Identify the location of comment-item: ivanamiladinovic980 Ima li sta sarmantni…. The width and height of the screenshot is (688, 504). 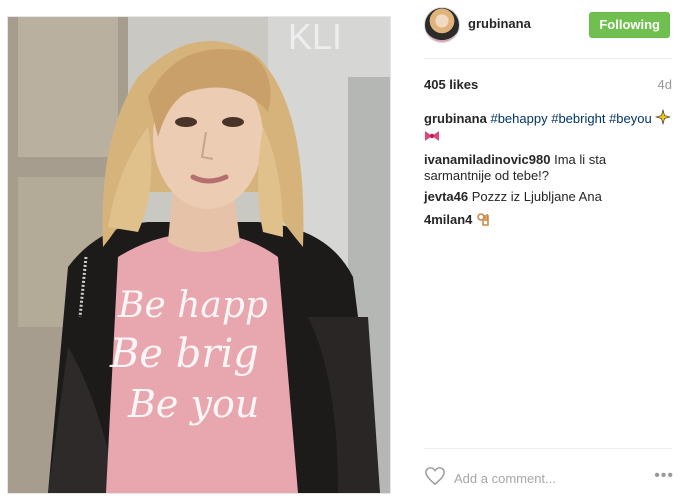
(549, 168).